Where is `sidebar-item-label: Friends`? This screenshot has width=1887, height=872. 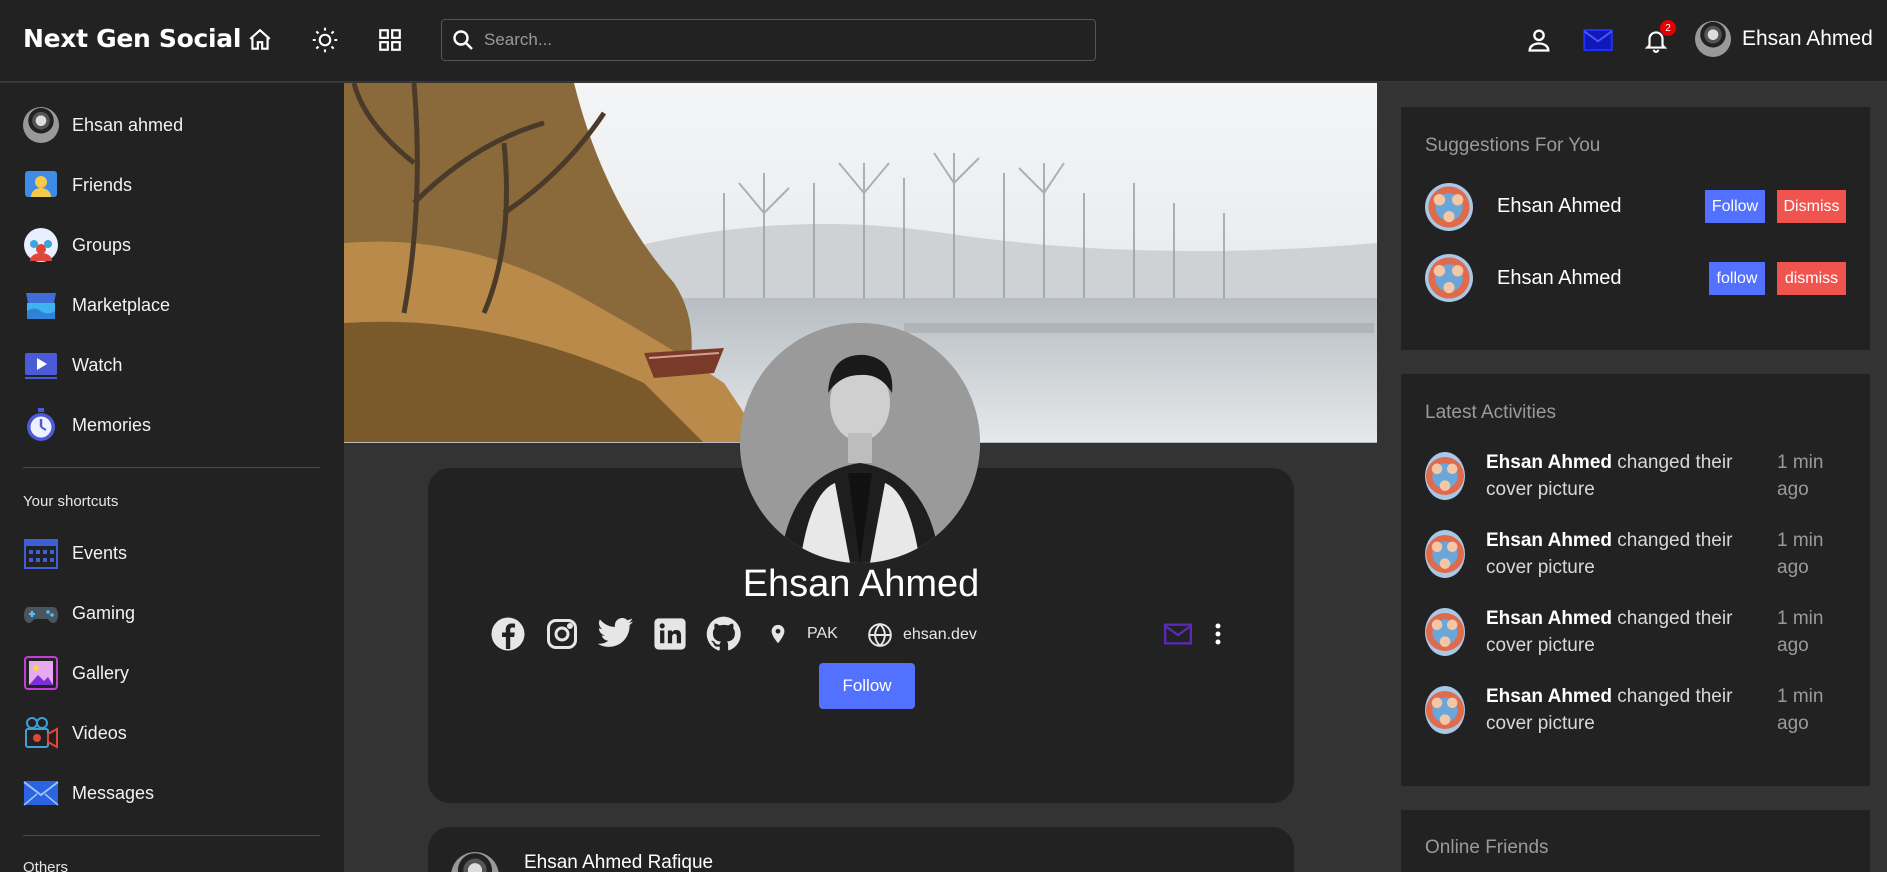 sidebar-item-label: Friends is located at coordinates (102, 184).